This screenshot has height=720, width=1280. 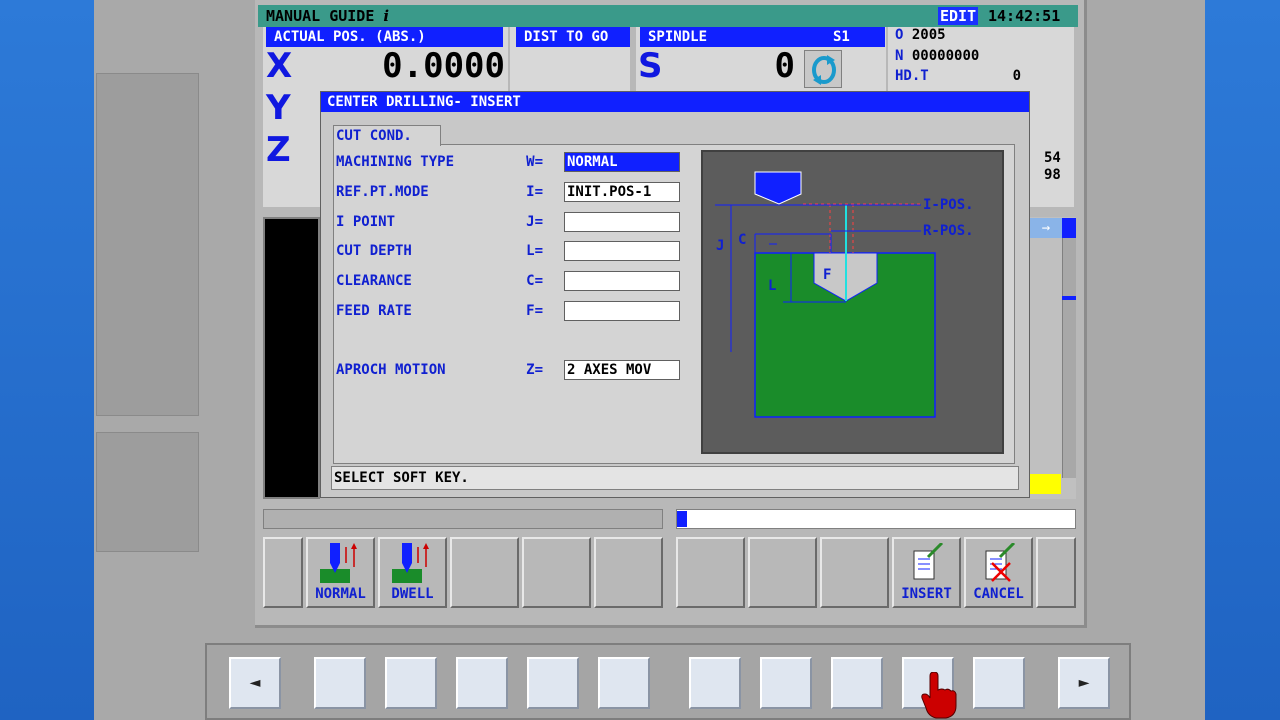 I want to click on field-letter-i: I=, so click(x=534, y=192).